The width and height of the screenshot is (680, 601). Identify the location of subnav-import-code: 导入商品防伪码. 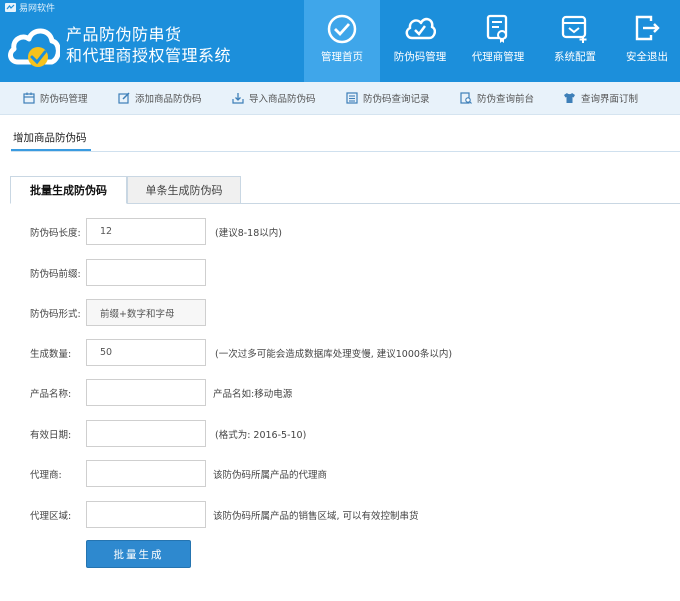
(274, 98).